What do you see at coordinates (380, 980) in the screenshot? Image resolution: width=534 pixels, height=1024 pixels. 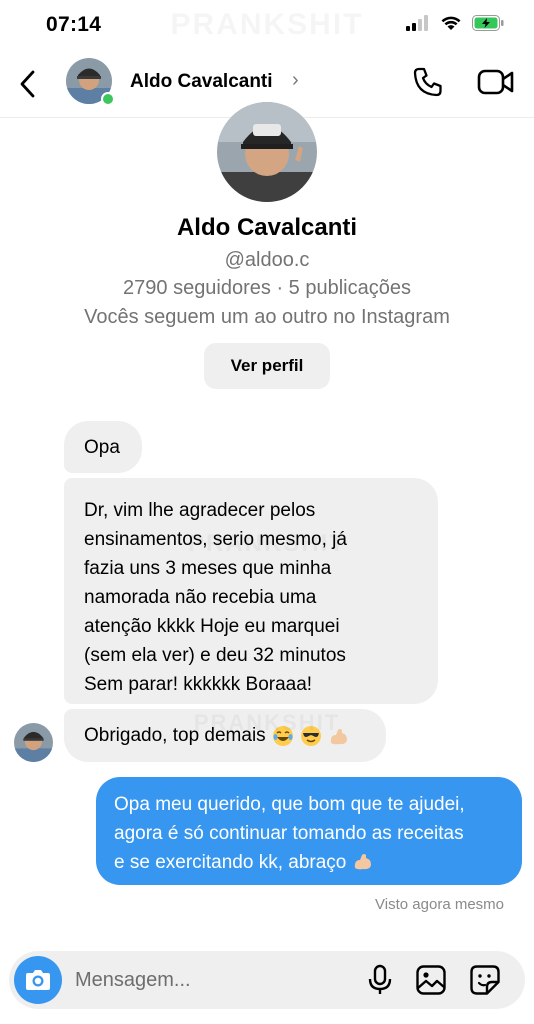 I see `microphone-button` at bounding box center [380, 980].